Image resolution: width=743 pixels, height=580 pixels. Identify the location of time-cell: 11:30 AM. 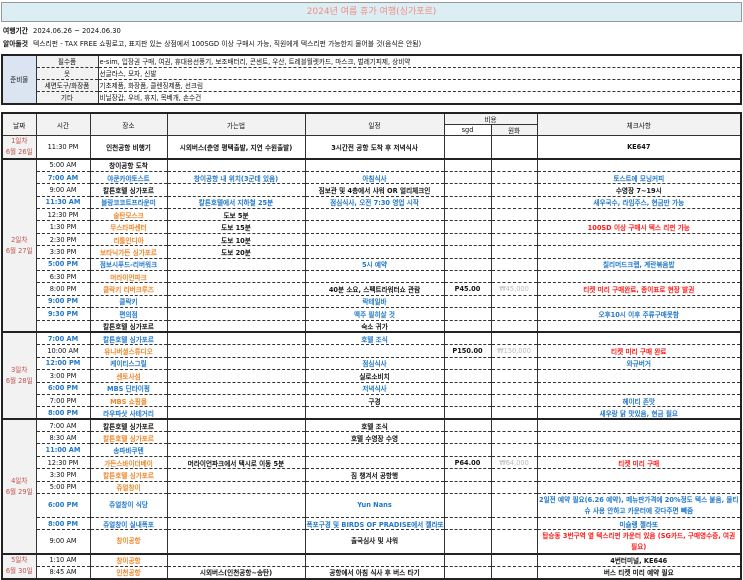
(63, 203).